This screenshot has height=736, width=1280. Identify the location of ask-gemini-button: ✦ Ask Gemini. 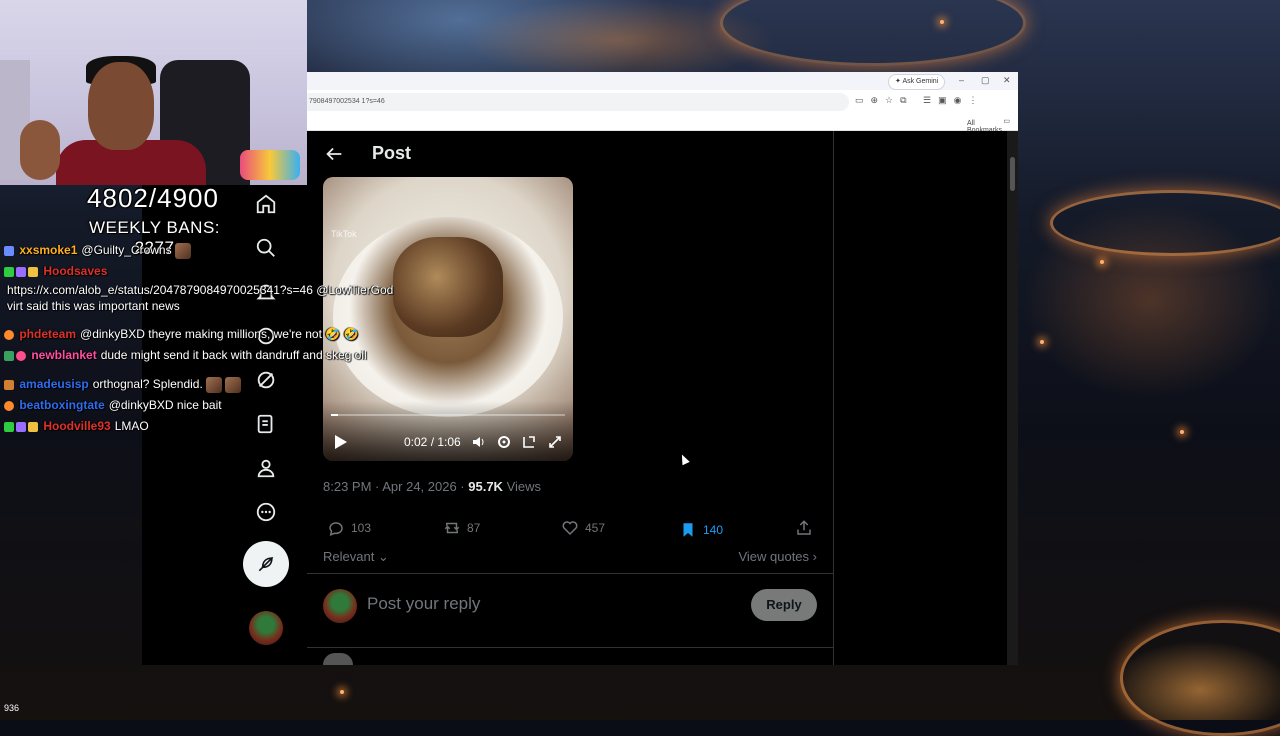
(917, 82).